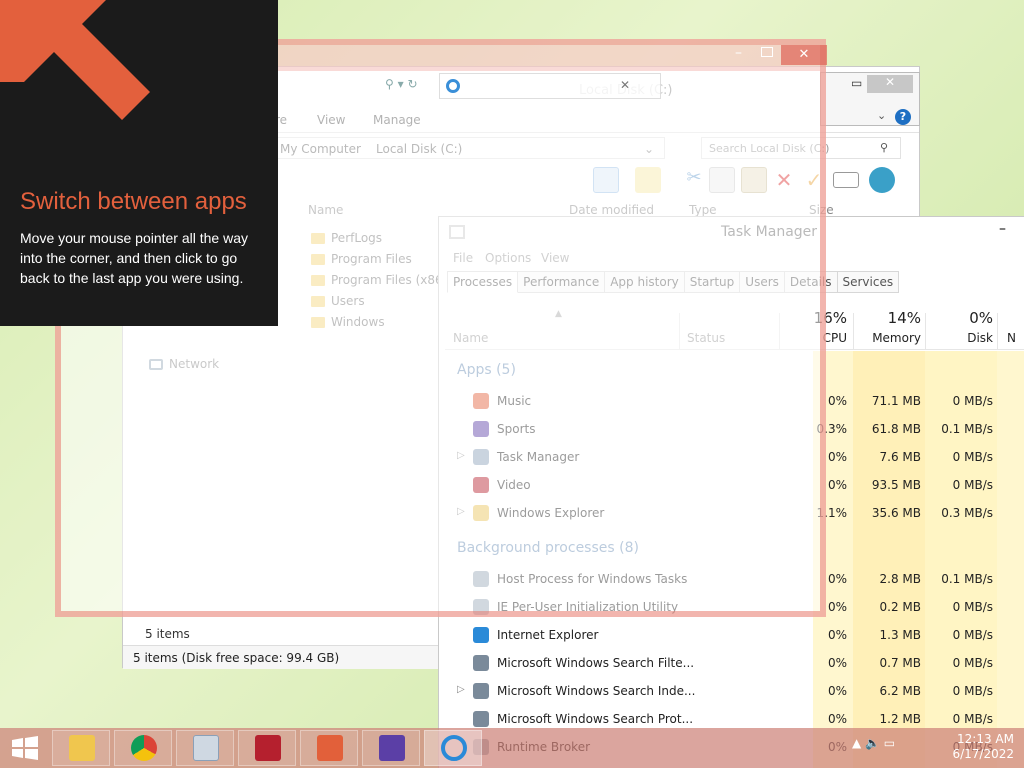 The height and width of the screenshot is (768, 1024). What do you see at coordinates (821, 210) in the screenshot?
I see `col-size: Size` at bounding box center [821, 210].